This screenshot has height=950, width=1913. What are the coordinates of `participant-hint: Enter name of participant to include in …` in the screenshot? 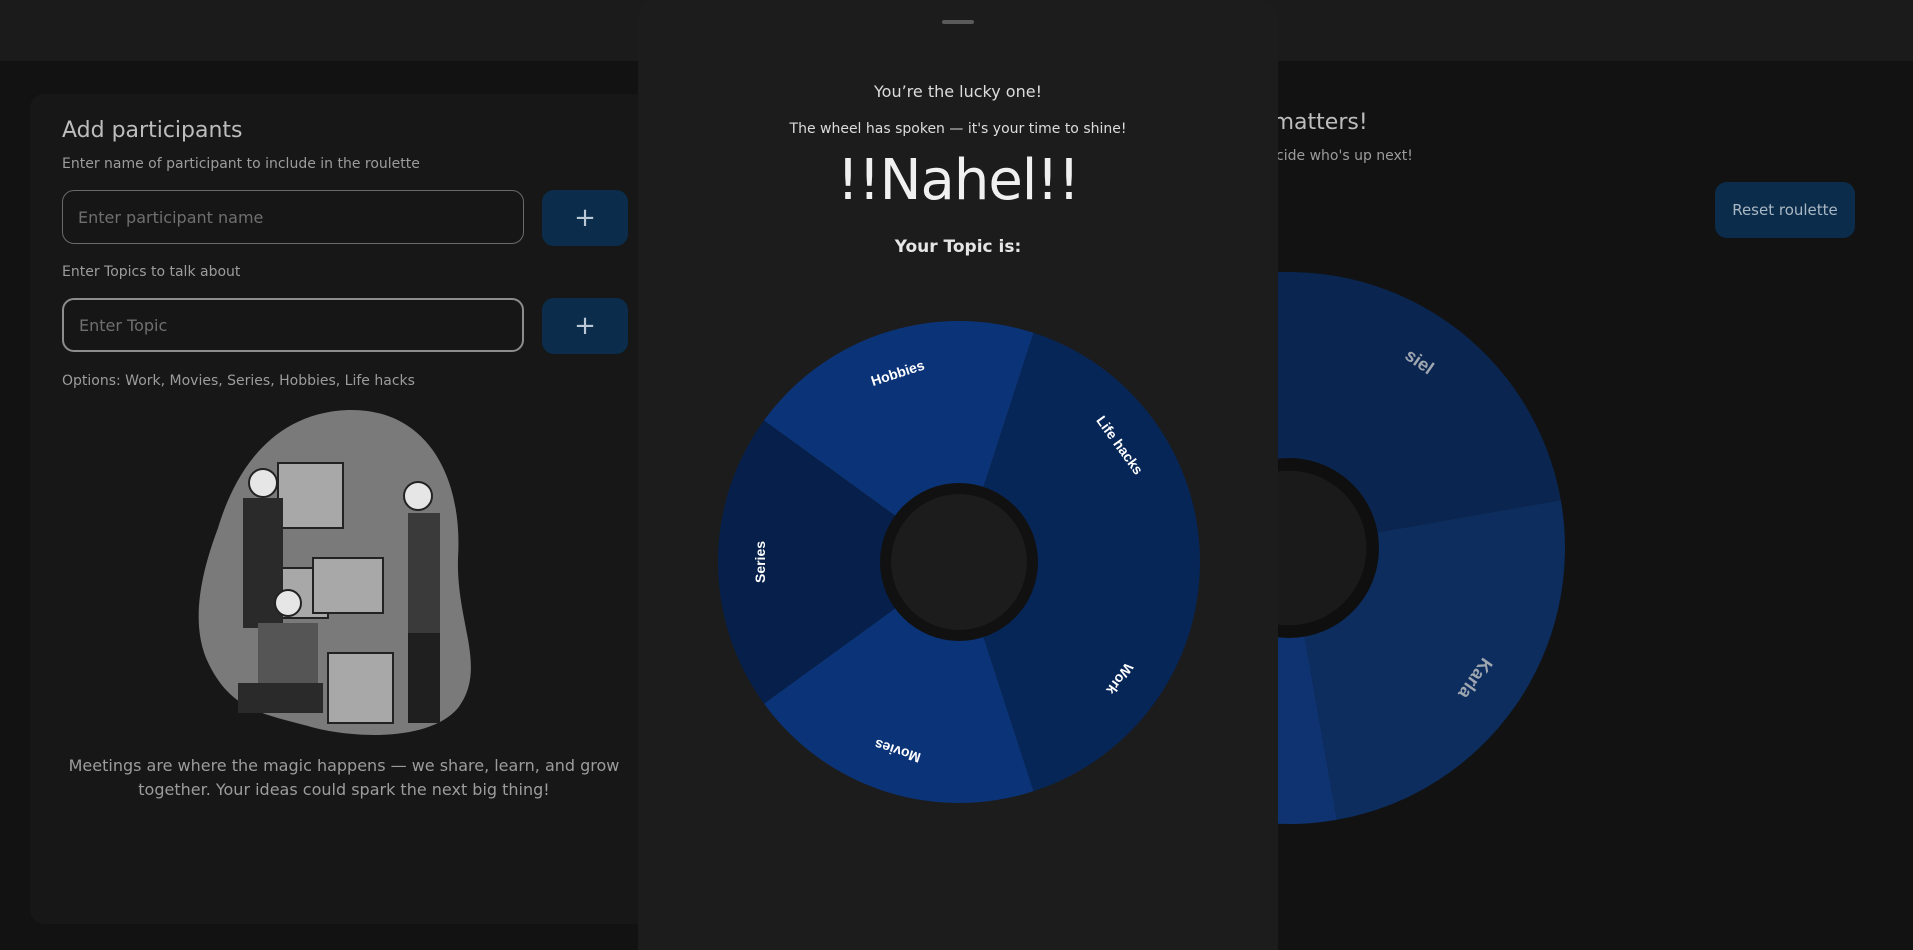 It's located at (241, 164).